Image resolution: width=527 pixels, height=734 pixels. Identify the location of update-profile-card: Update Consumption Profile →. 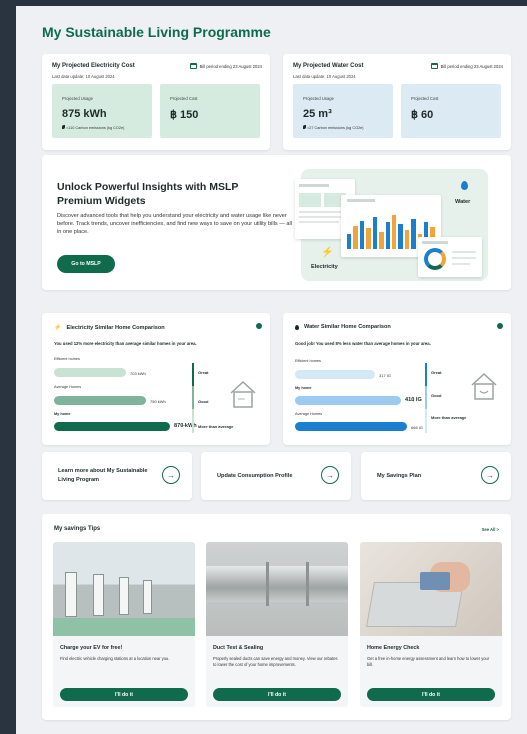
(276, 476).